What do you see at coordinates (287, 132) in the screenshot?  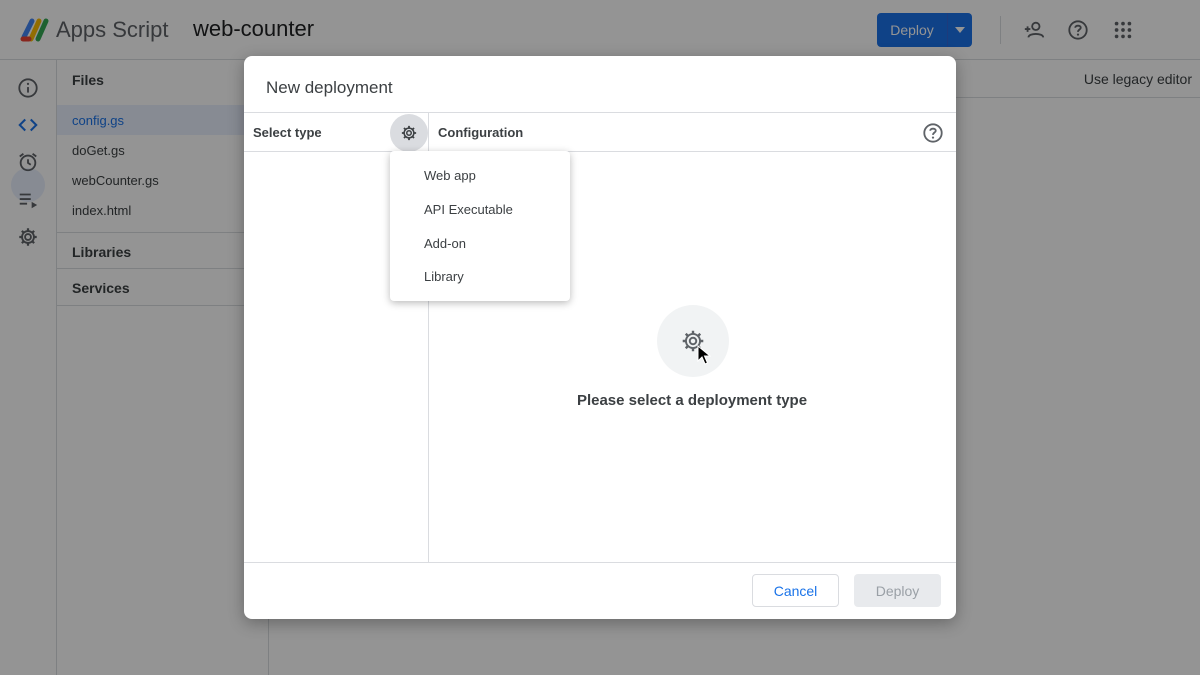 I see `select-type-label: Select type` at bounding box center [287, 132].